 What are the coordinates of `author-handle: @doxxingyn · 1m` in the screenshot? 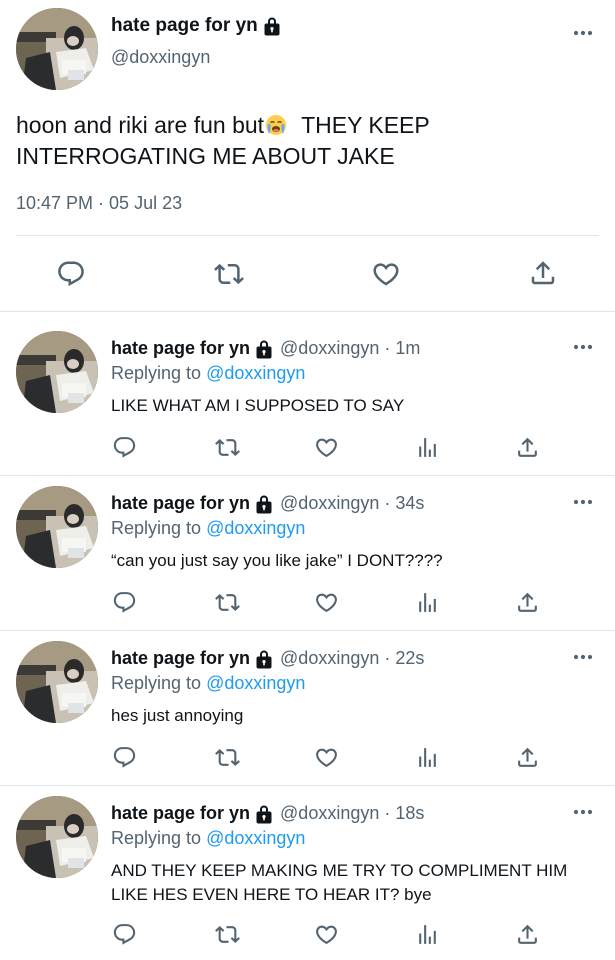 It's located at (350, 348).